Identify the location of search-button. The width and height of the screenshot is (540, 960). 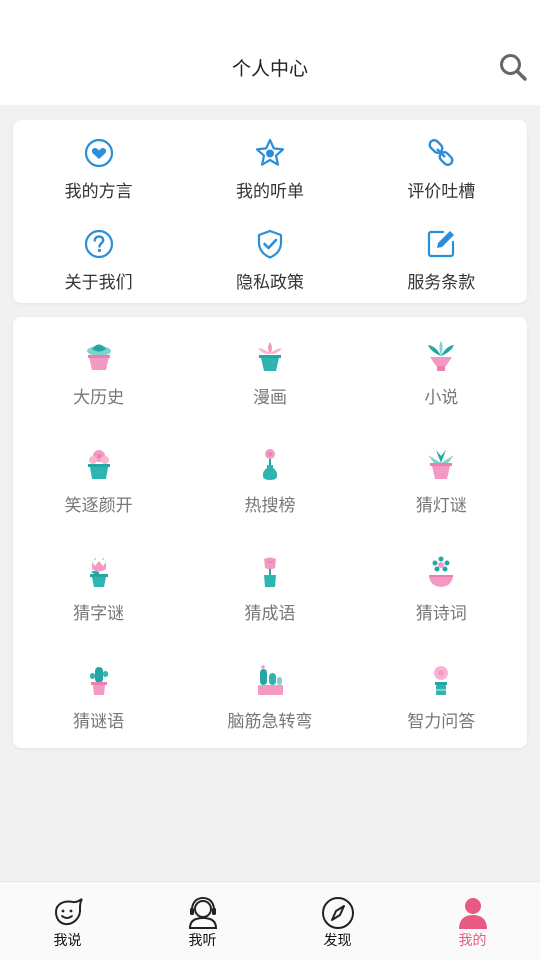
(513, 67).